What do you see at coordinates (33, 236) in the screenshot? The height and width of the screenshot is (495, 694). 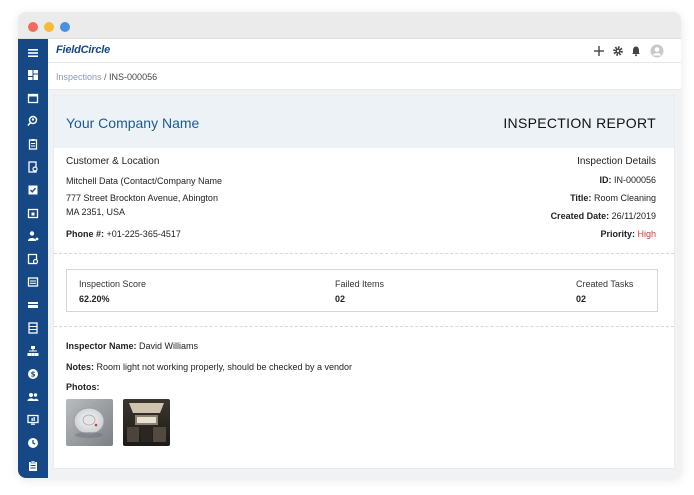 I see `user-settings-icon` at bounding box center [33, 236].